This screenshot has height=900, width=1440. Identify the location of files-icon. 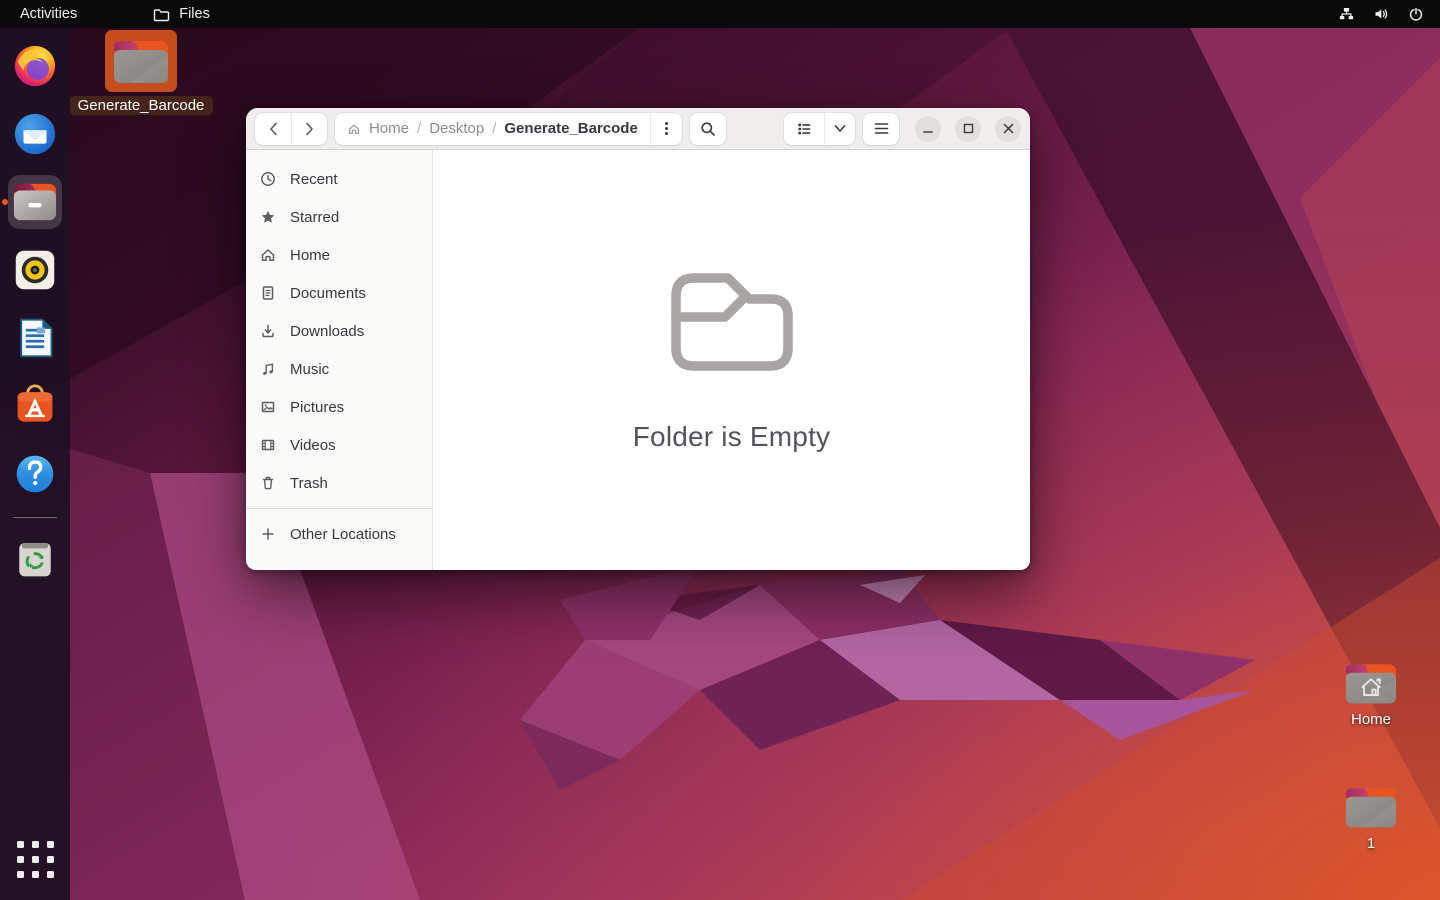
(35, 202).